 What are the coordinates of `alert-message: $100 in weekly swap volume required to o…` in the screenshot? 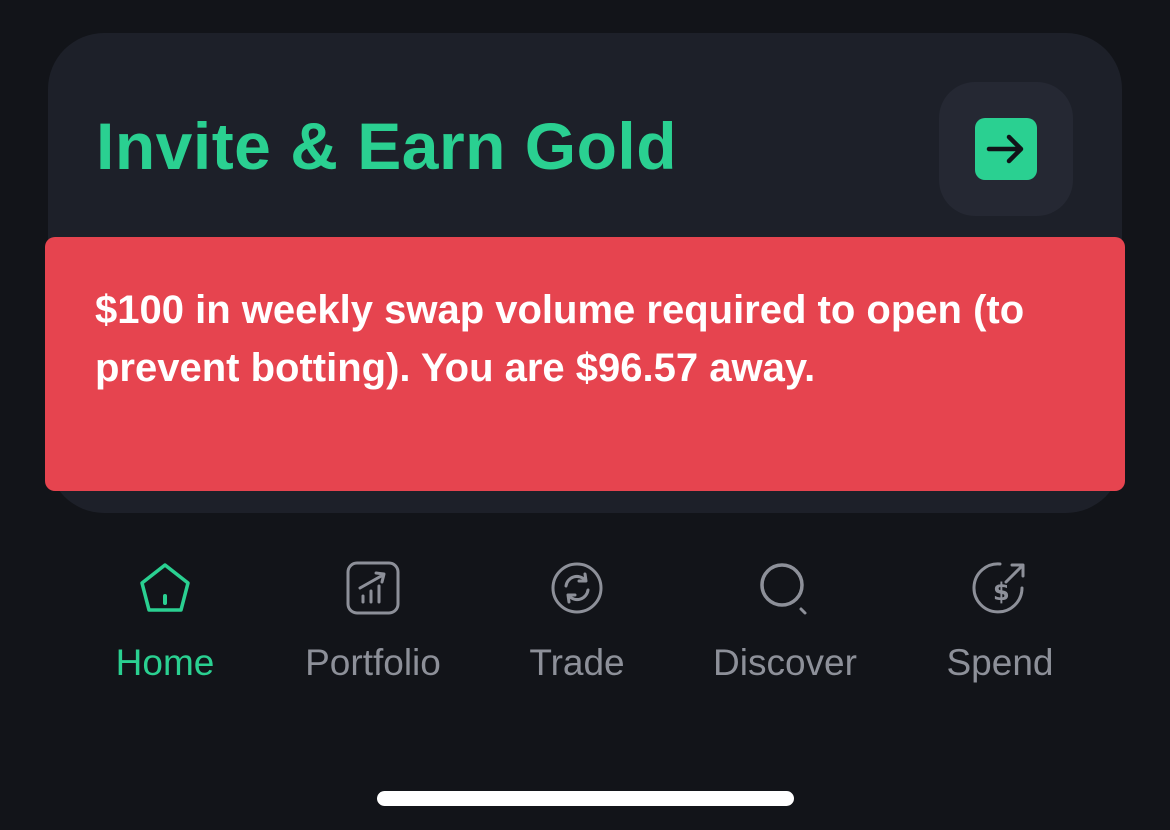 It's located at (560, 339).